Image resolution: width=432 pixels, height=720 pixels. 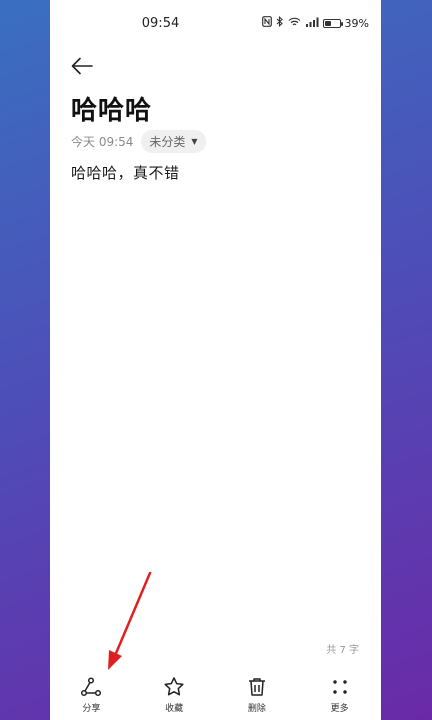 What do you see at coordinates (339, 709) in the screenshot?
I see `more-label: 更多` at bounding box center [339, 709].